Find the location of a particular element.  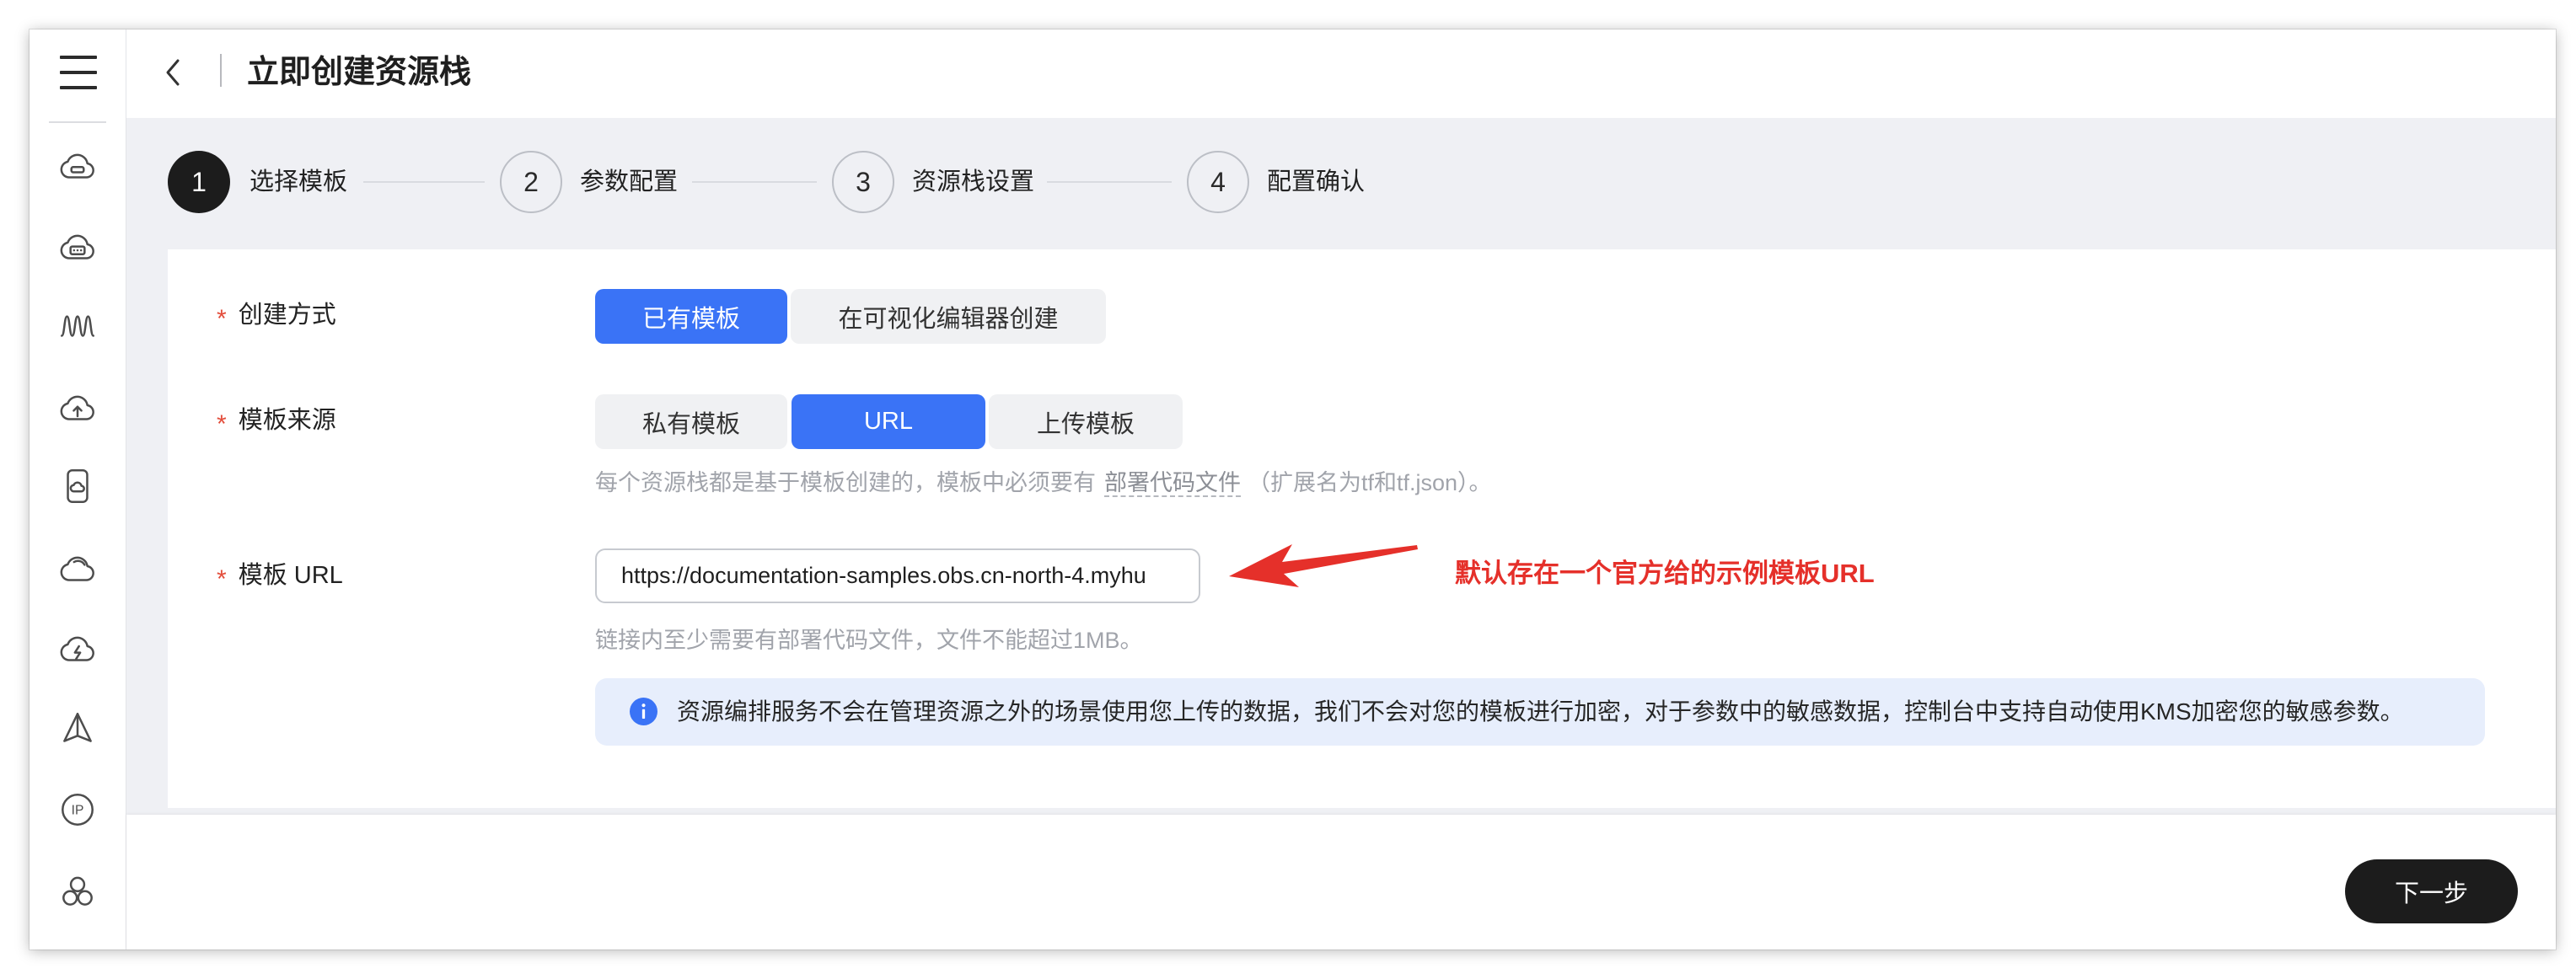

cloud-upload-icon is located at coordinates (77, 407).